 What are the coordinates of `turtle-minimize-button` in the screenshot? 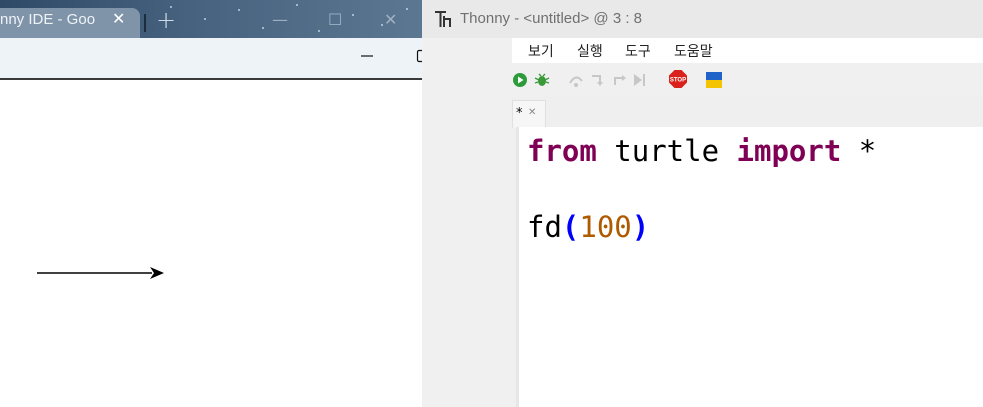 It's located at (367, 56).